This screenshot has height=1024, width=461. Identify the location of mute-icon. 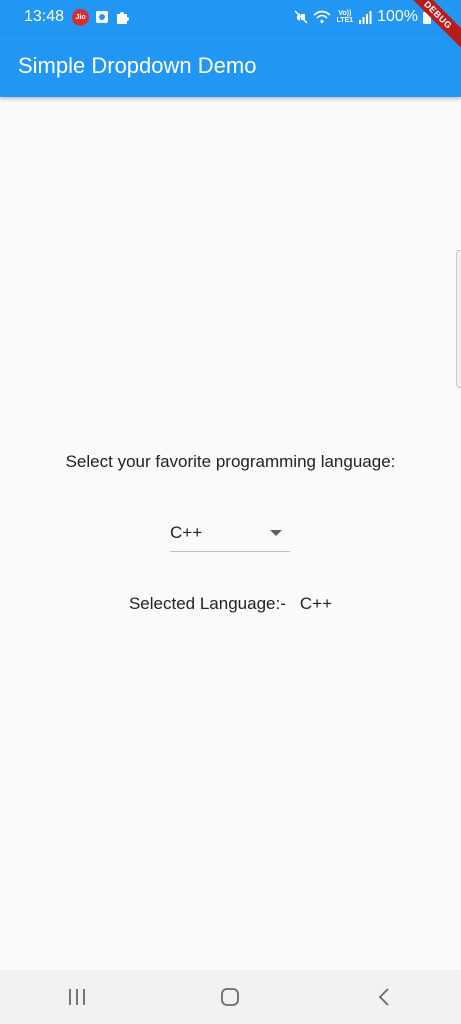
(301, 17).